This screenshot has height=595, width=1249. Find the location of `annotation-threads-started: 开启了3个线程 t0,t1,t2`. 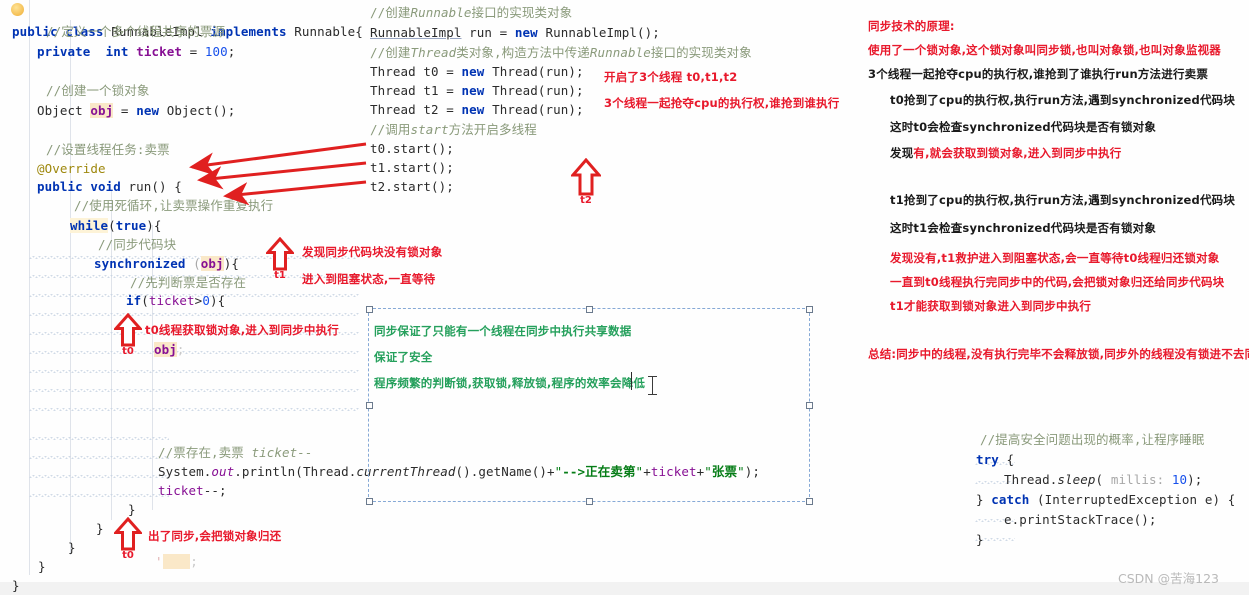

annotation-threads-started: 开启了3个线程 t0,t1,t2 is located at coordinates (671, 77).